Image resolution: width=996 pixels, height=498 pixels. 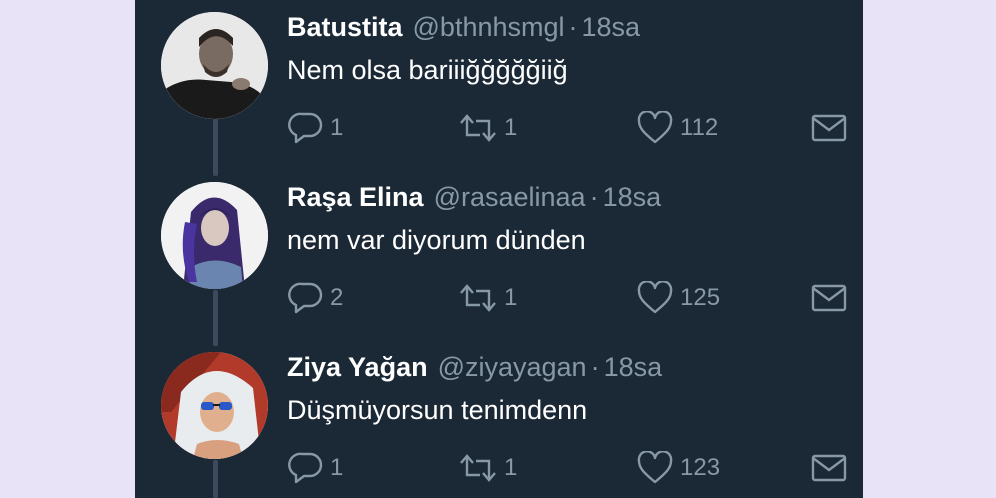 What do you see at coordinates (437, 410) in the screenshot?
I see `tweet-text: Düşmüyorsun tenimdenn` at bounding box center [437, 410].